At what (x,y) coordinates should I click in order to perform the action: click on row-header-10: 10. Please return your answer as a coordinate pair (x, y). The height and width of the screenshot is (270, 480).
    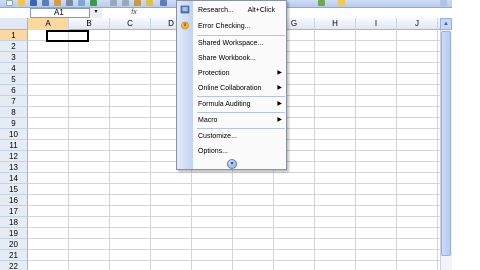
    Looking at the image, I should click on (14, 134).